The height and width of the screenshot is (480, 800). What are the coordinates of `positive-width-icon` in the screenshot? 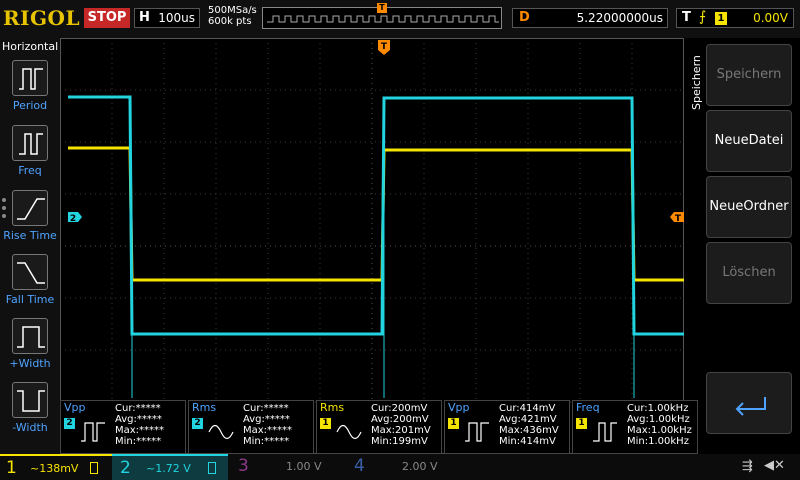 It's located at (31, 337).